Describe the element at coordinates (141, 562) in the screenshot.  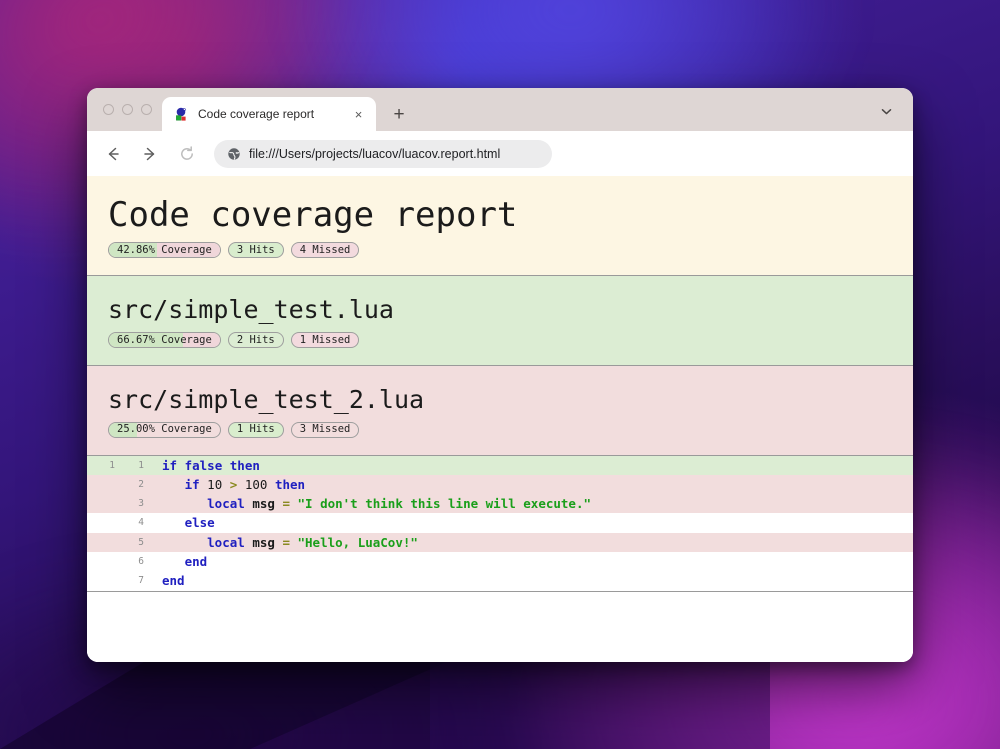
I see `line-number: 6` at that location.